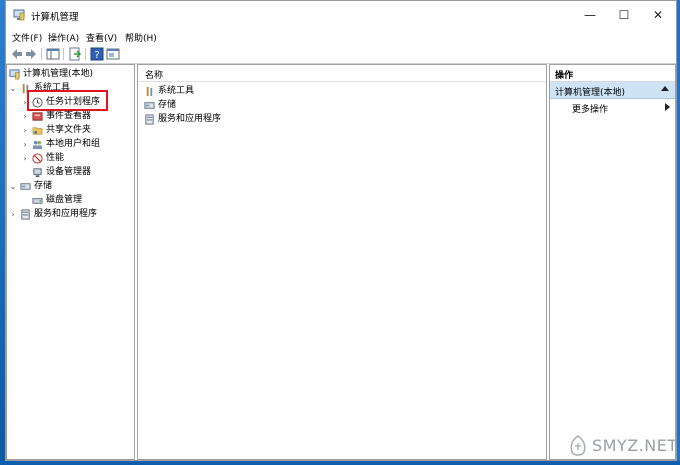 Image resolution: width=680 pixels, height=465 pixels. What do you see at coordinates (31, 54) in the screenshot?
I see `forward-icon` at bounding box center [31, 54].